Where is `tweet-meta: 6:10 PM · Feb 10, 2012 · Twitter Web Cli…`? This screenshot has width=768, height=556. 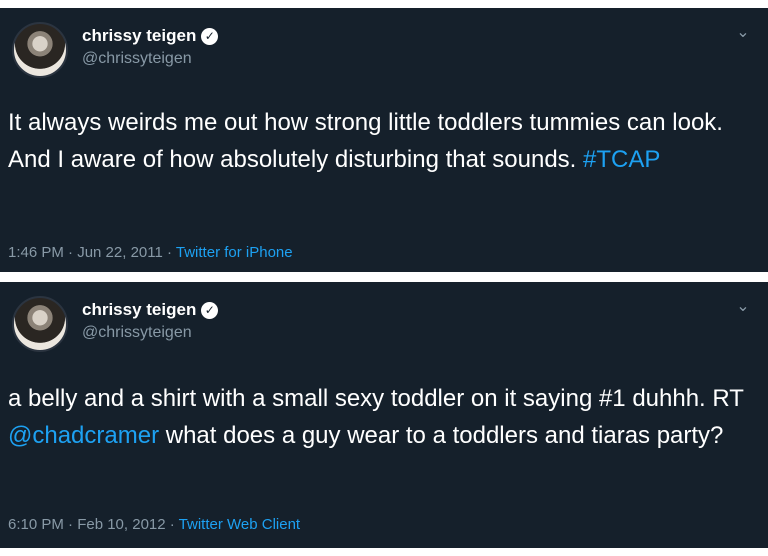 tweet-meta: 6:10 PM · Feb 10, 2012 · Twitter Web Cli… is located at coordinates (154, 524).